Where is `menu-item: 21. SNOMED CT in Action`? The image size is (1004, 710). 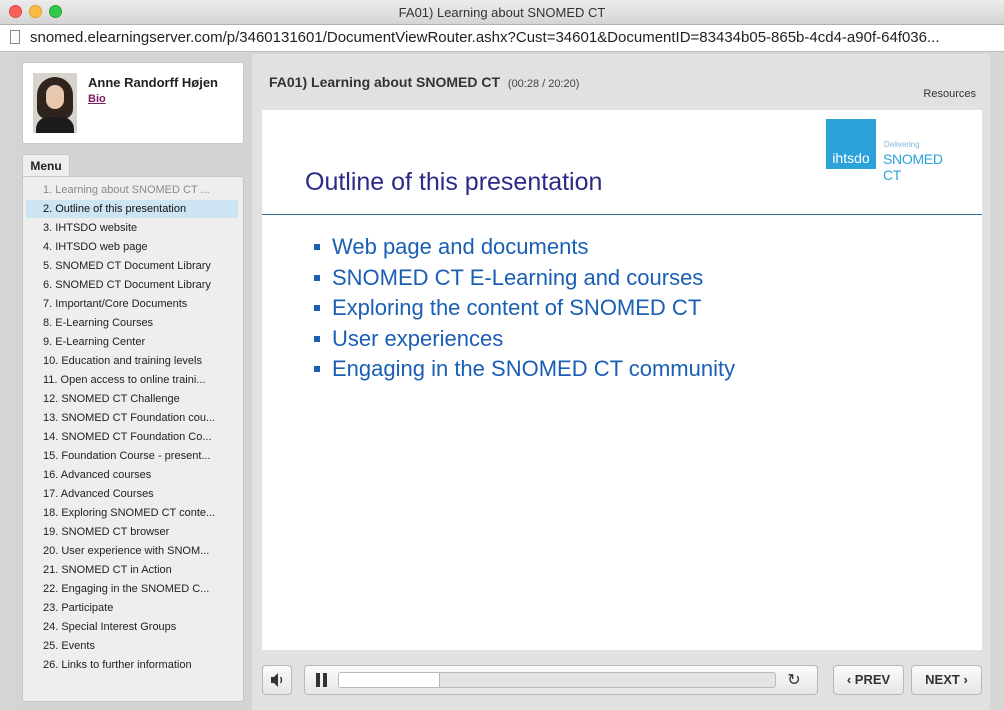
menu-item: 21. SNOMED CT in Action is located at coordinates (132, 570).